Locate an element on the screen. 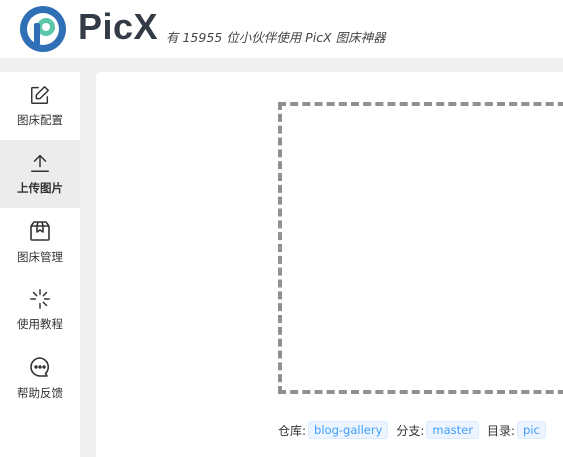  repo-label: 仓库: is located at coordinates (292, 430).